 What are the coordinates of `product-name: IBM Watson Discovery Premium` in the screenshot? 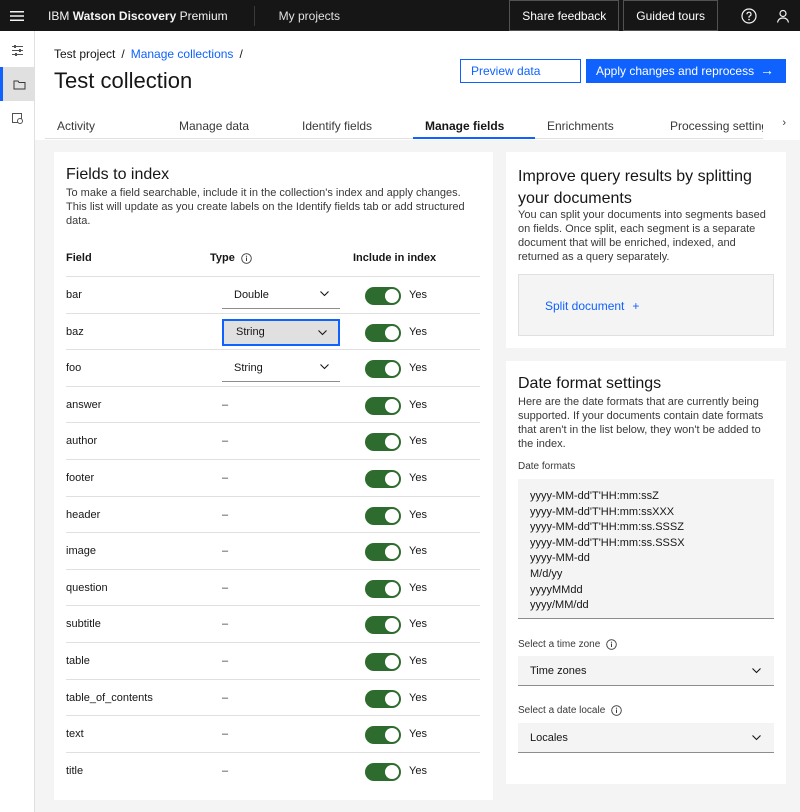 It's located at (131, 16).